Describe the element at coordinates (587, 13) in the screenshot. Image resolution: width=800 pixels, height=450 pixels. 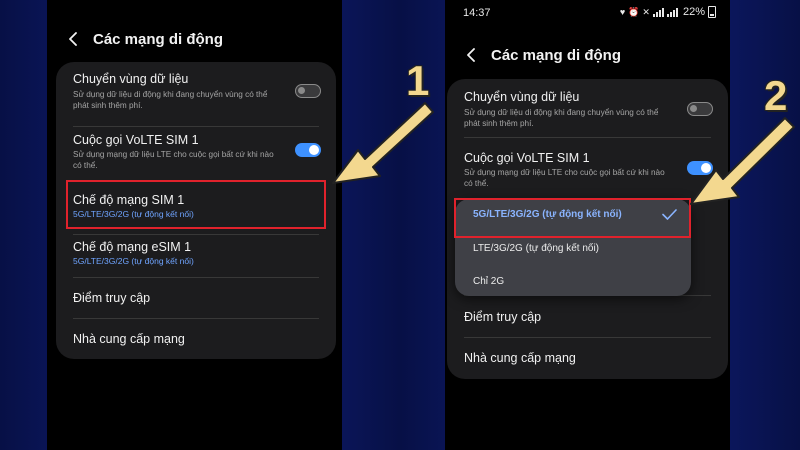
I see `status-bar: 14:37 ♥ ⏰ ✕ 22%` at that location.